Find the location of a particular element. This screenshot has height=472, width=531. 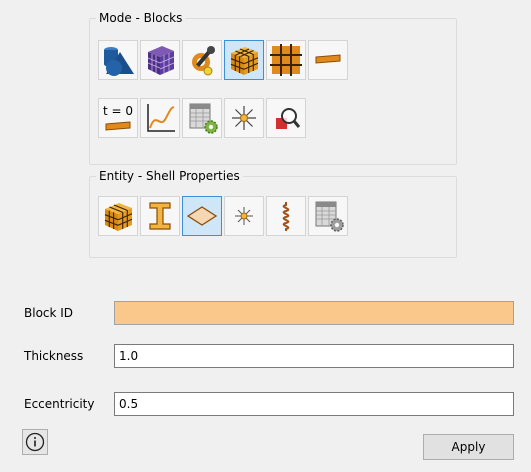

blocks-icon is located at coordinates (244, 61).